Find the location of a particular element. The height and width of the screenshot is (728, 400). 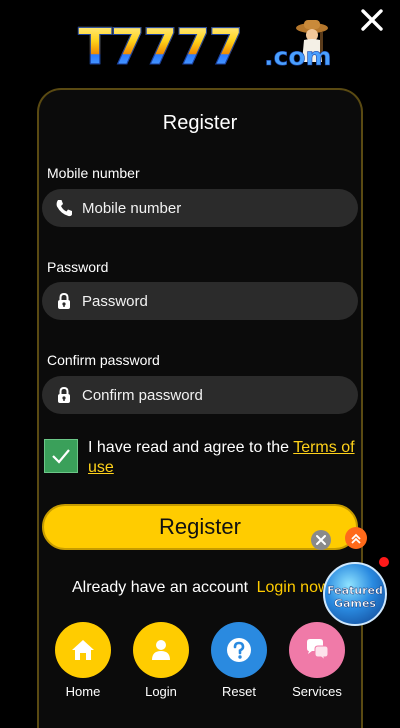

float-close-button is located at coordinates (321, 540).